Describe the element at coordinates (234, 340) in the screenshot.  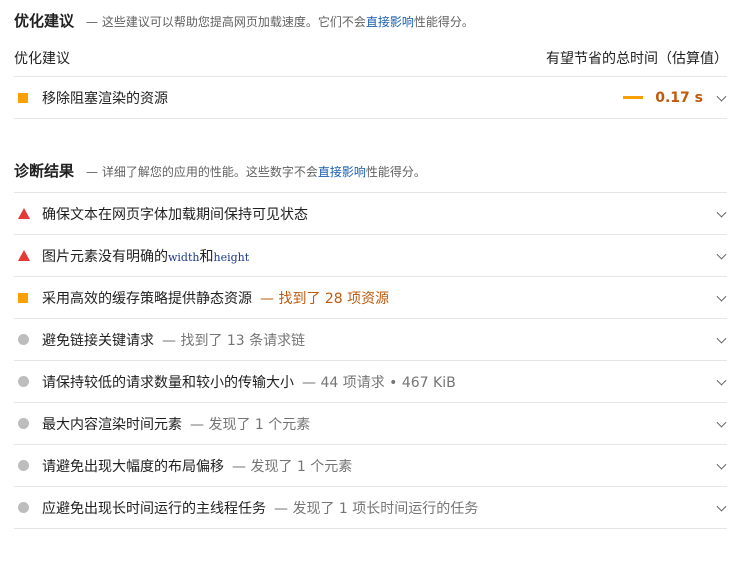
I see `audit-detail: — 找到了 13 条请求链` at that location.